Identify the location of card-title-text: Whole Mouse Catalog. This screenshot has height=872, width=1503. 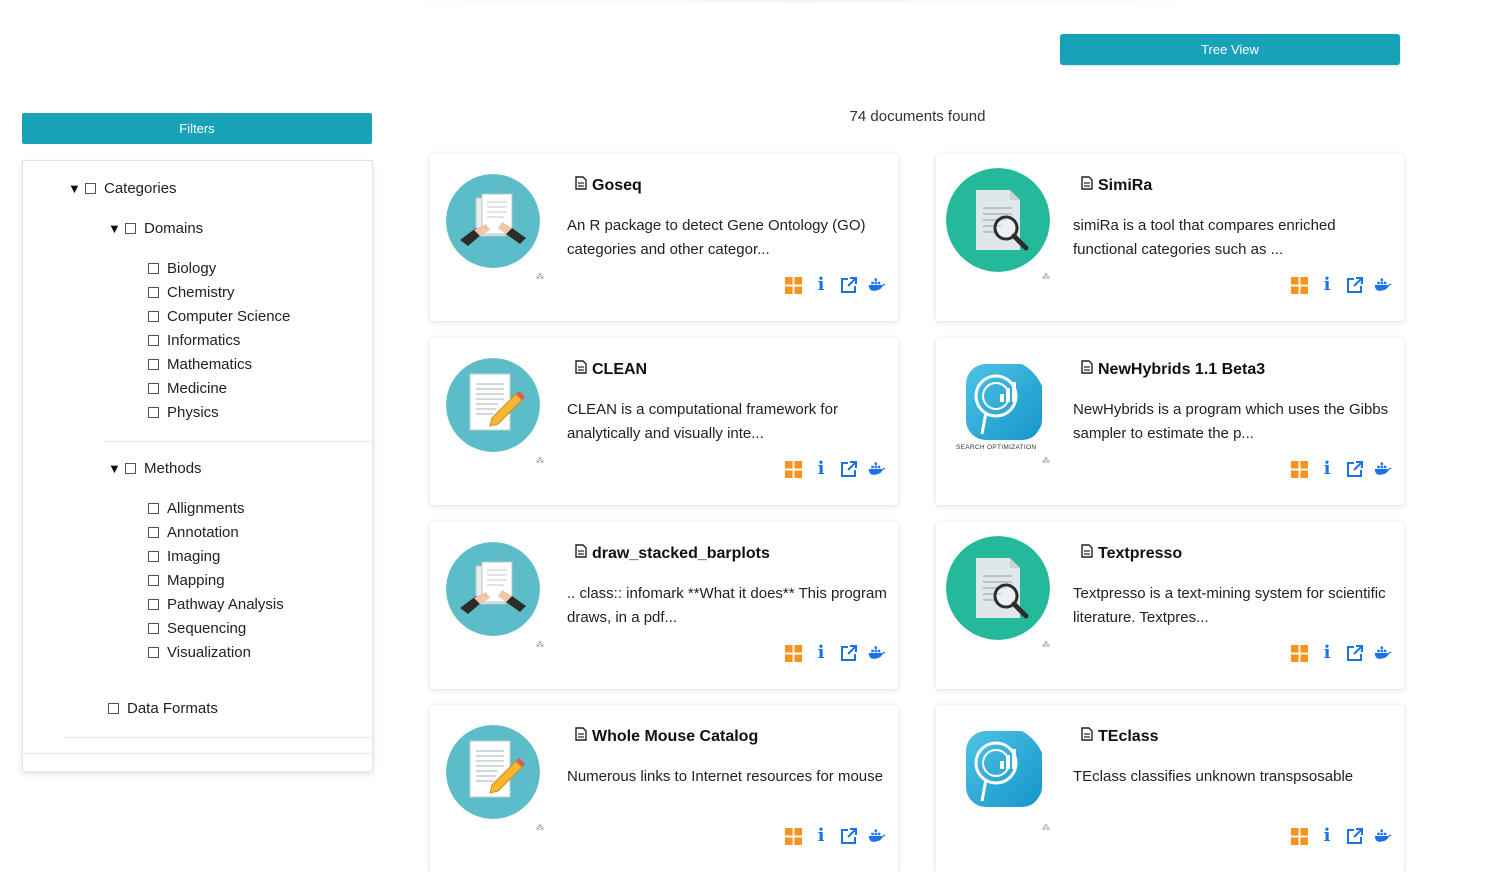
(675, 737).